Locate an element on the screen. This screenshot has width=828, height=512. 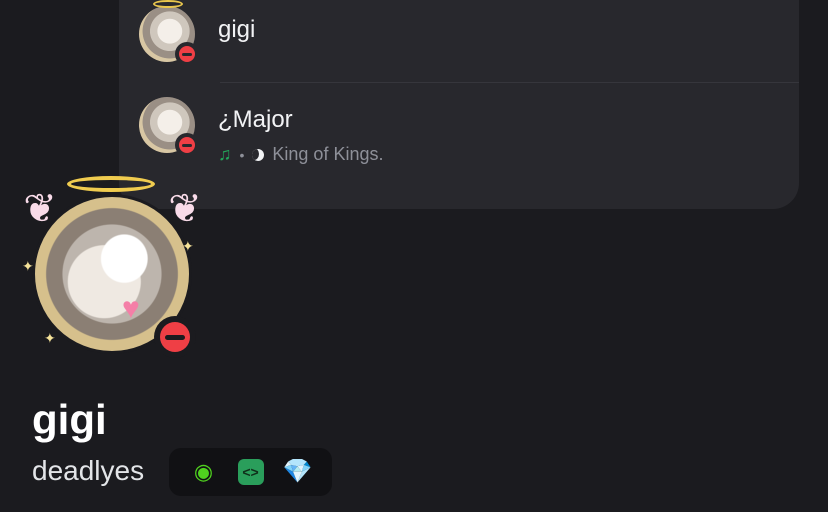
active-developer-badge-icon: <> is located at coordinates (250, 472).